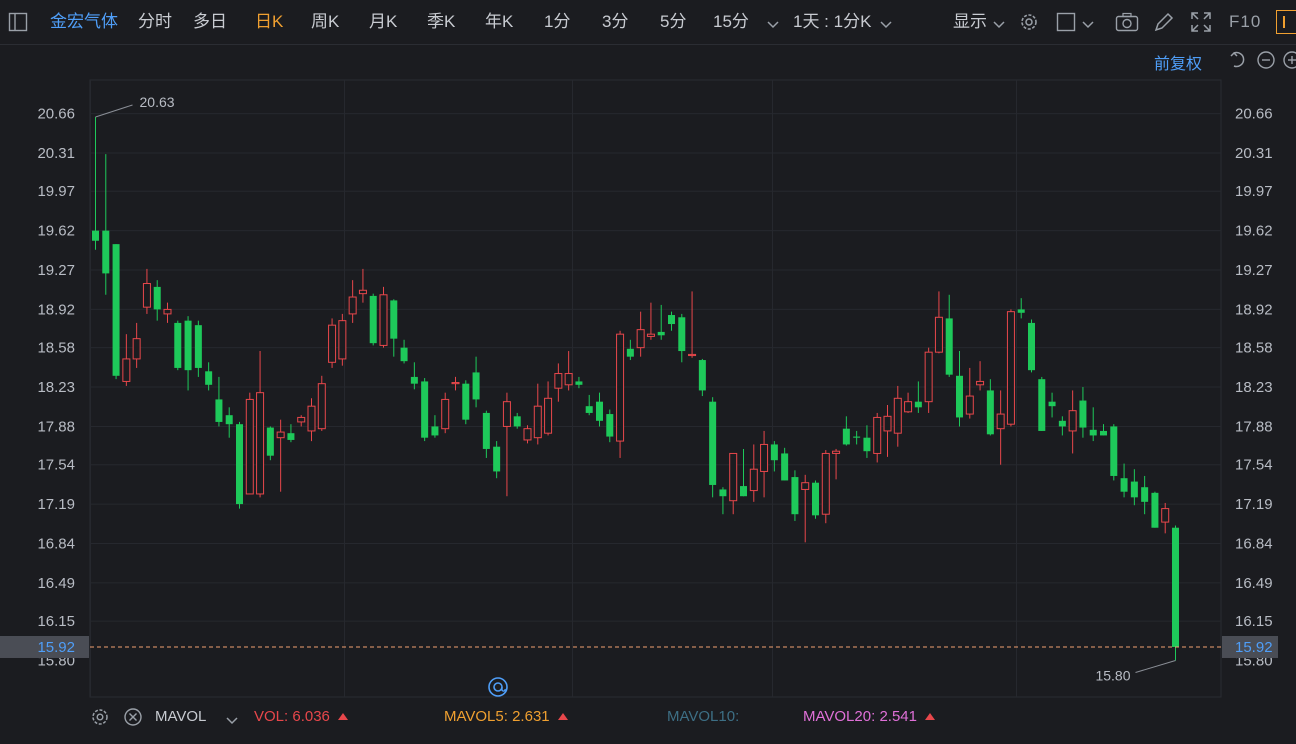 This screenshot has height=744, width=1296. I want to click on tab-multi-day: 多日, so click(210, 22).